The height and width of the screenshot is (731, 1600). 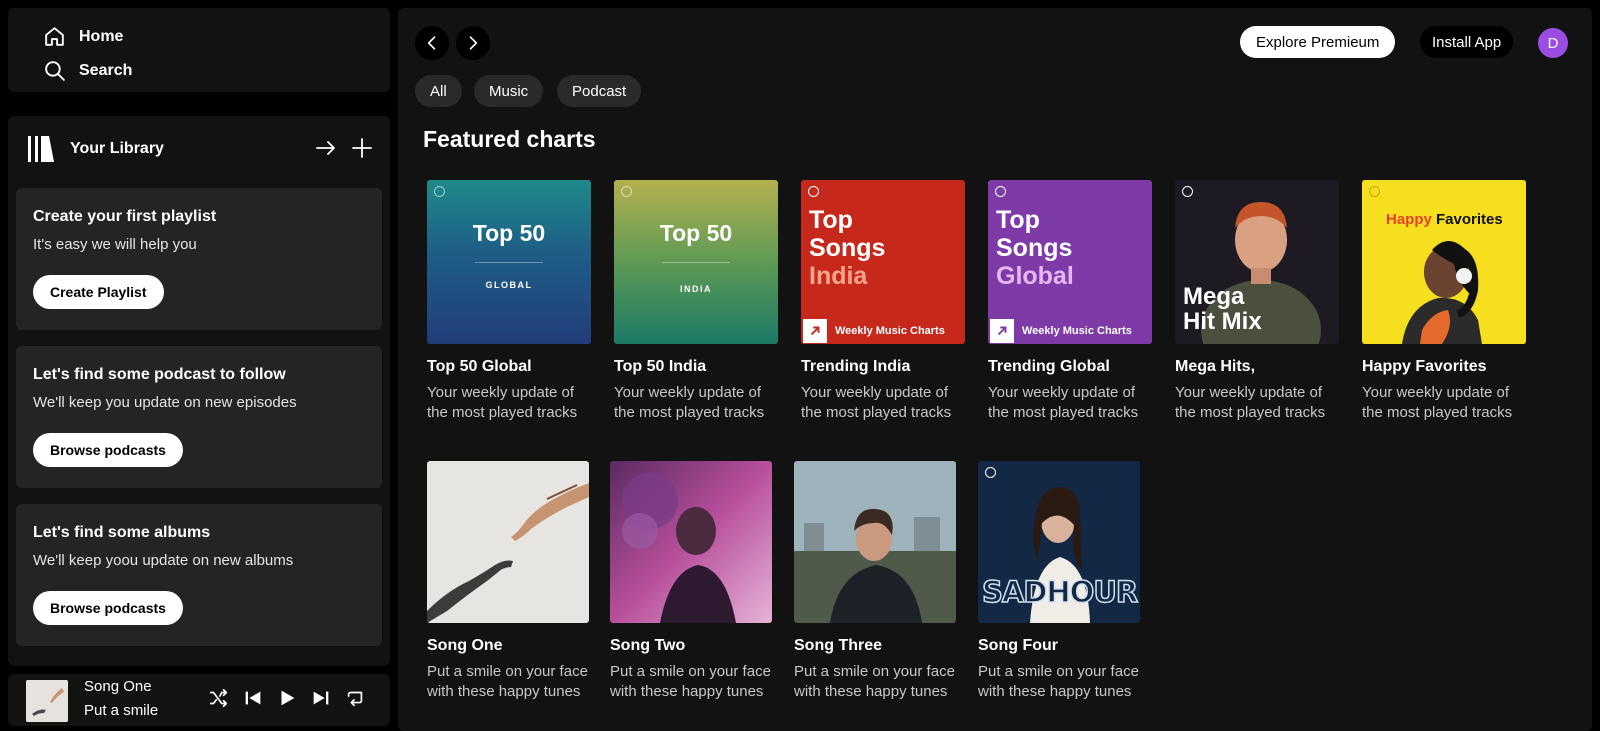 I want to click on arrow-right-icon, so click(x=326, y=148).